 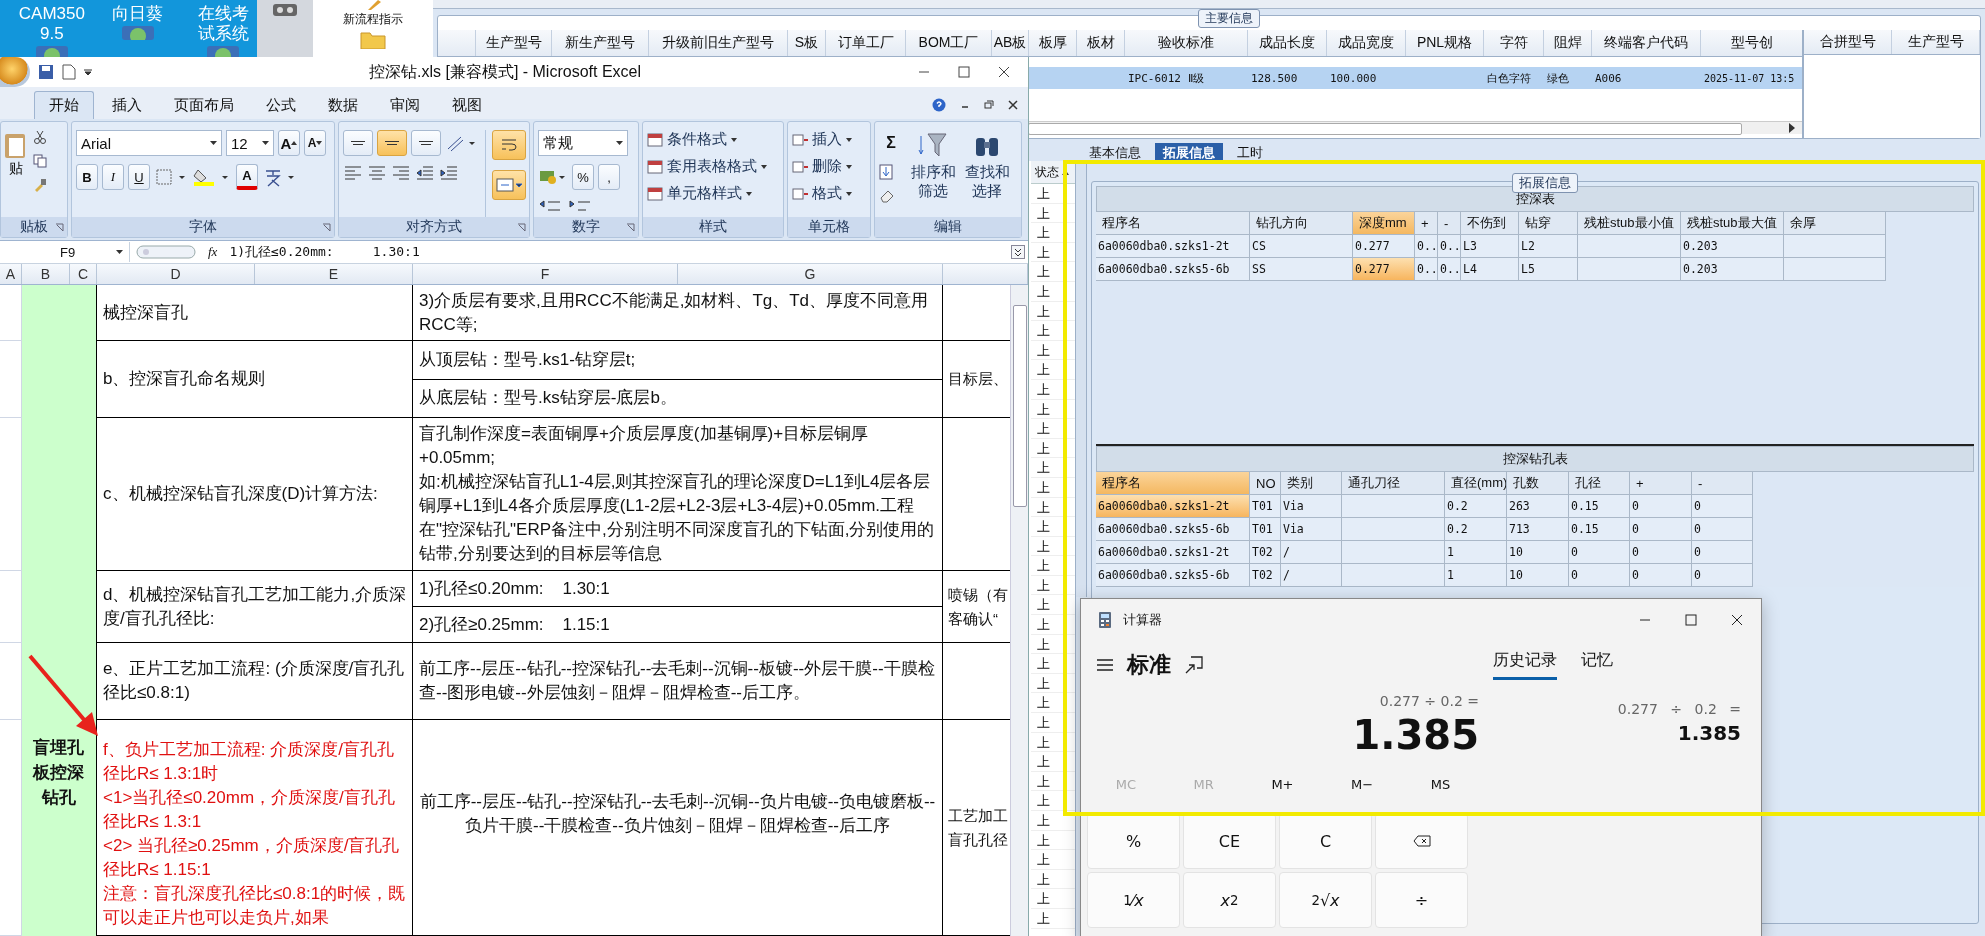 I want to click on ribbon-tab: 审阅, so click(x=405, y=105).